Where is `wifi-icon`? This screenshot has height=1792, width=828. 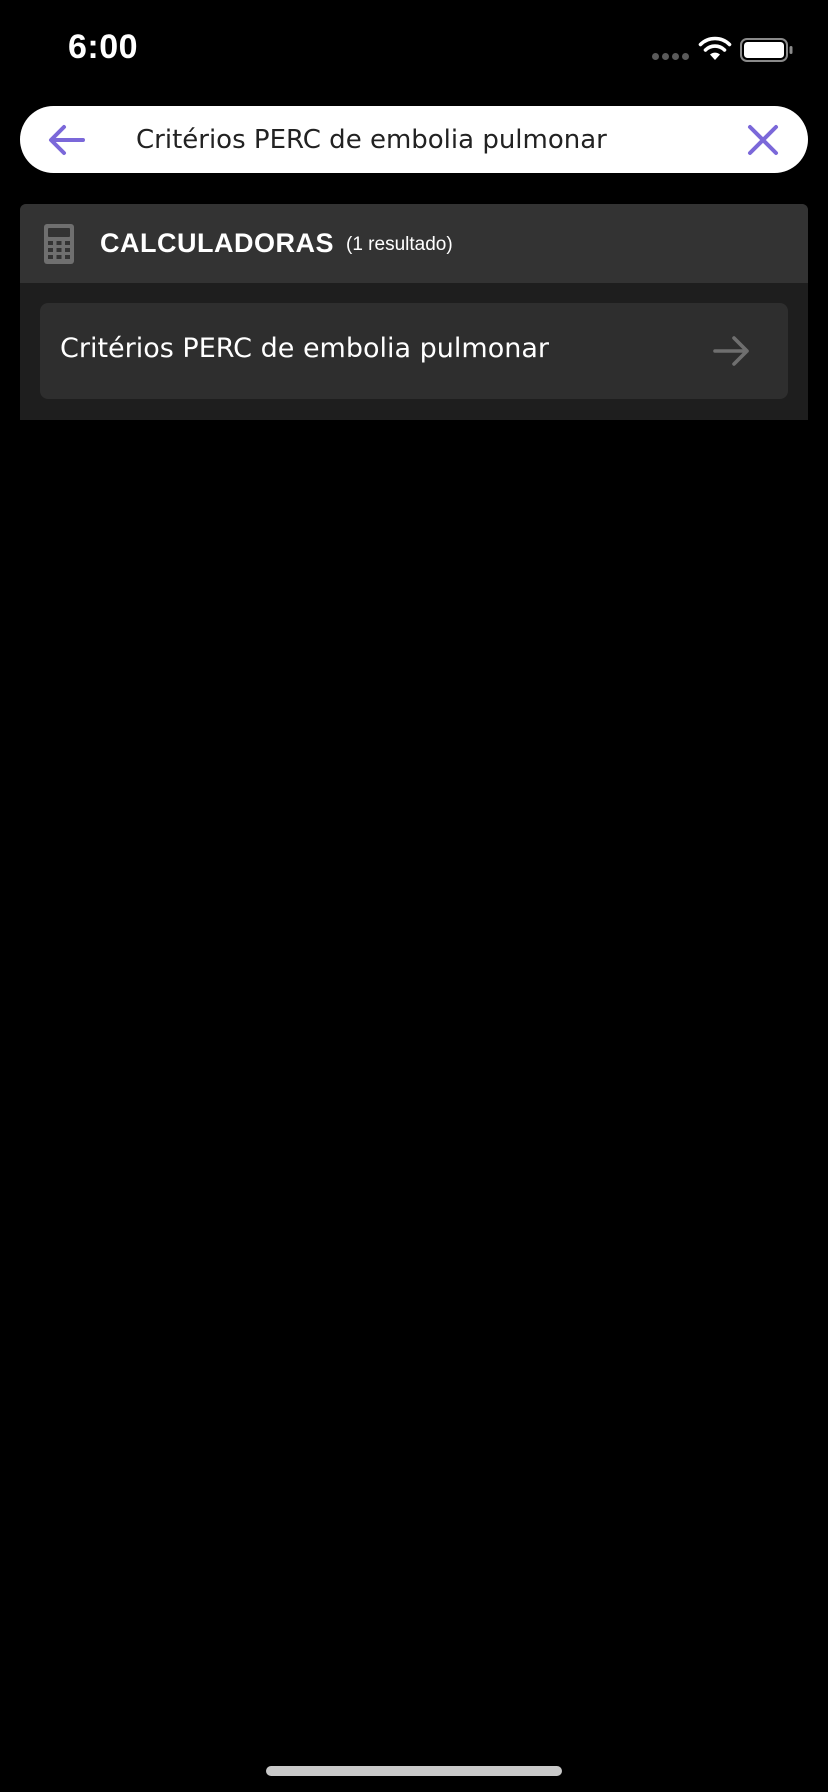
wifi-icon is located at coordinates (715, 48).